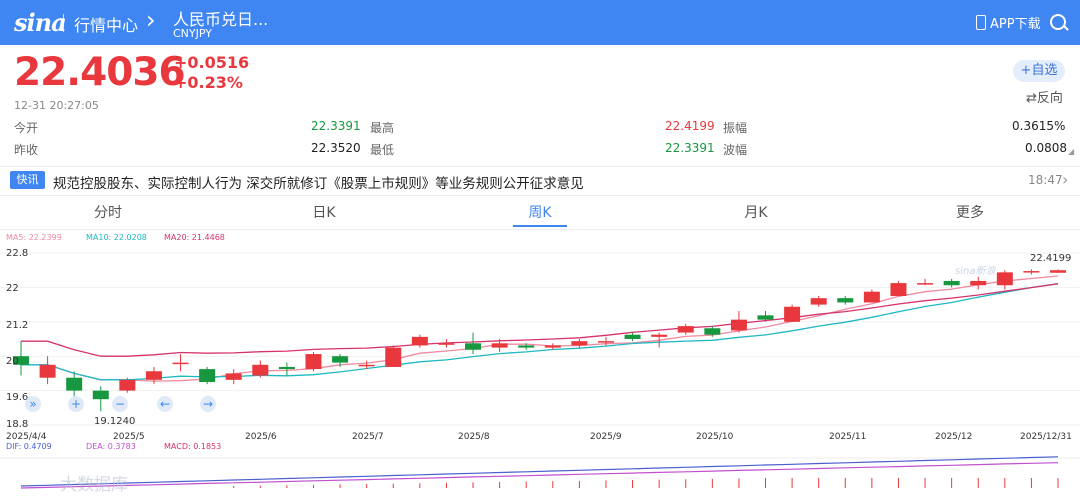 The height and width of the screenshot is (500, 1080). I want to click on fast-backward-icon: », so click(33, 404).